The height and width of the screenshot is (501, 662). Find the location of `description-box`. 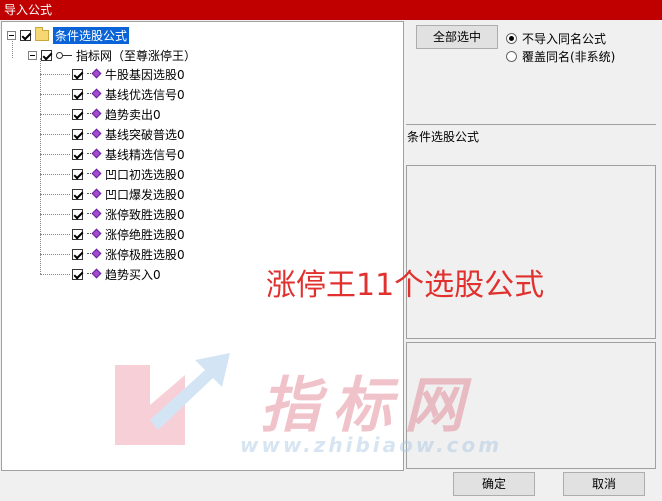

description-box is located at coordinates (531, 252).